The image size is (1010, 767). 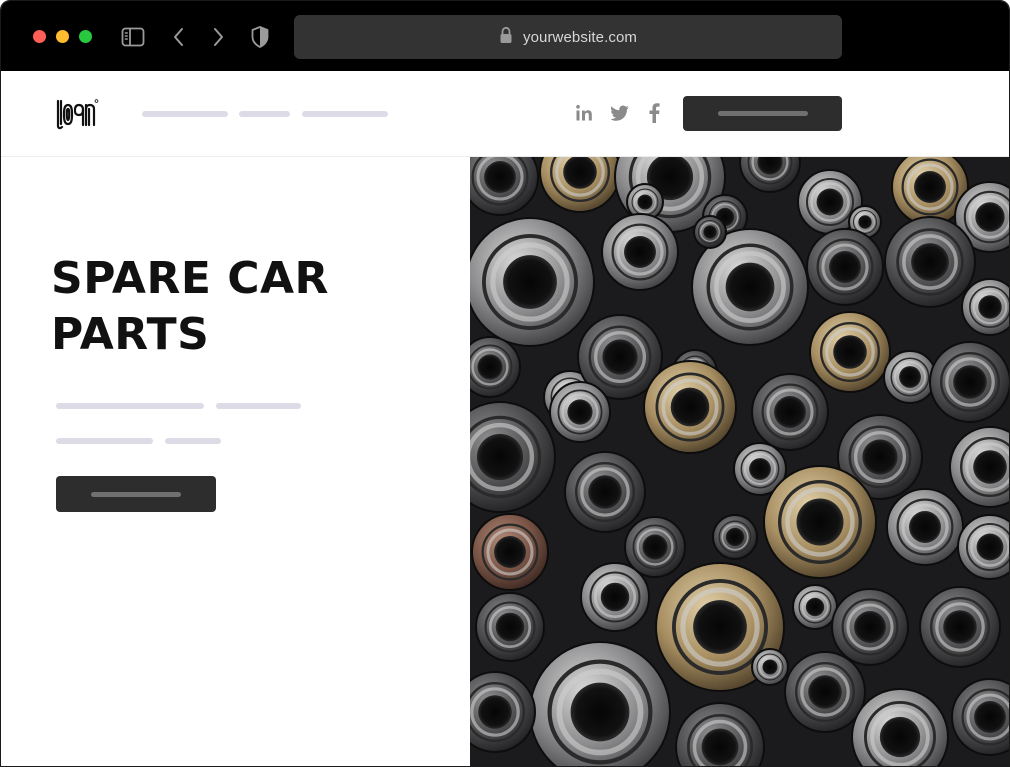 What do you see at coordinates (179, 37) in the screenshot?
I see `back-chevron-icon` at bounding box center [179, 37].